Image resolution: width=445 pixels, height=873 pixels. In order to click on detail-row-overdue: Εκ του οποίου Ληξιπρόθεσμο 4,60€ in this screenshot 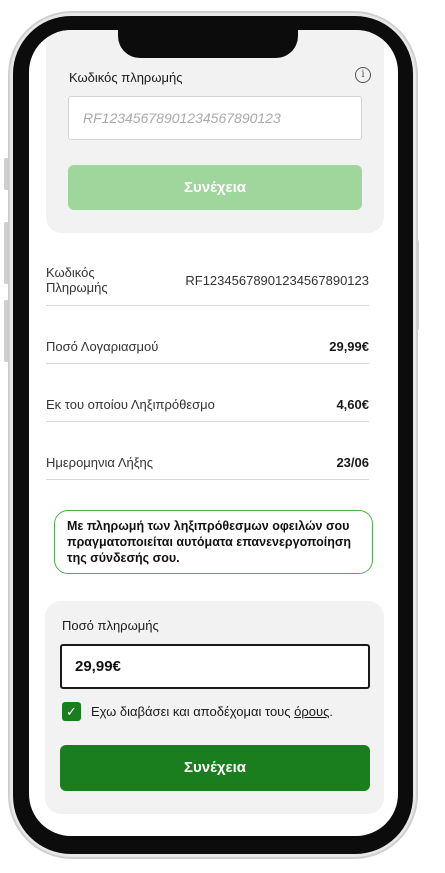, I will do `click(207, 409)`.